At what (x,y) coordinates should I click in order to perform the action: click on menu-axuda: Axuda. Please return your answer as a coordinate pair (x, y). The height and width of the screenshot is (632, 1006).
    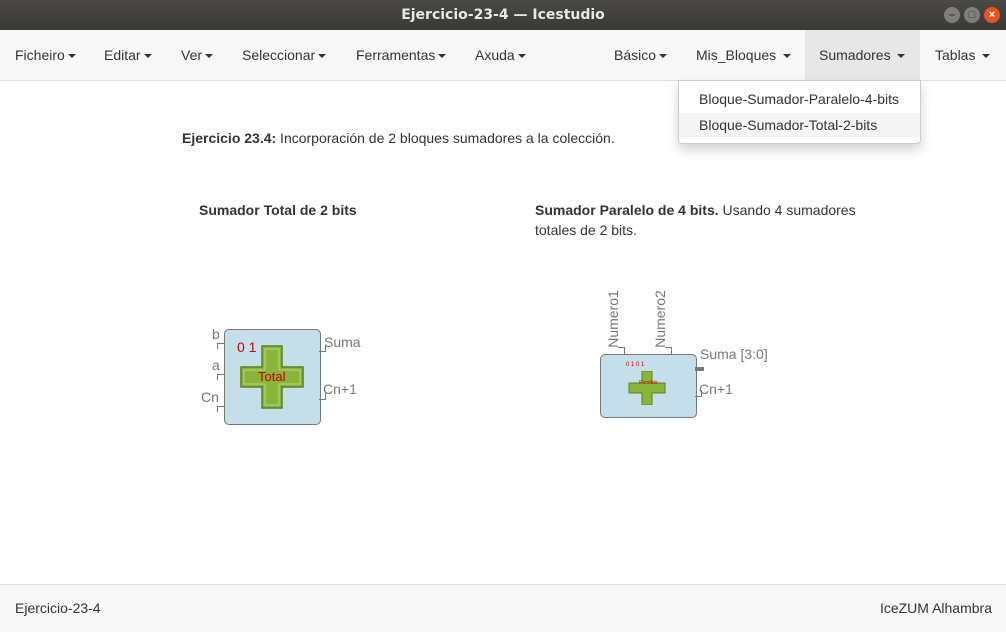
    Looking at the image, I should click on (500, 55).